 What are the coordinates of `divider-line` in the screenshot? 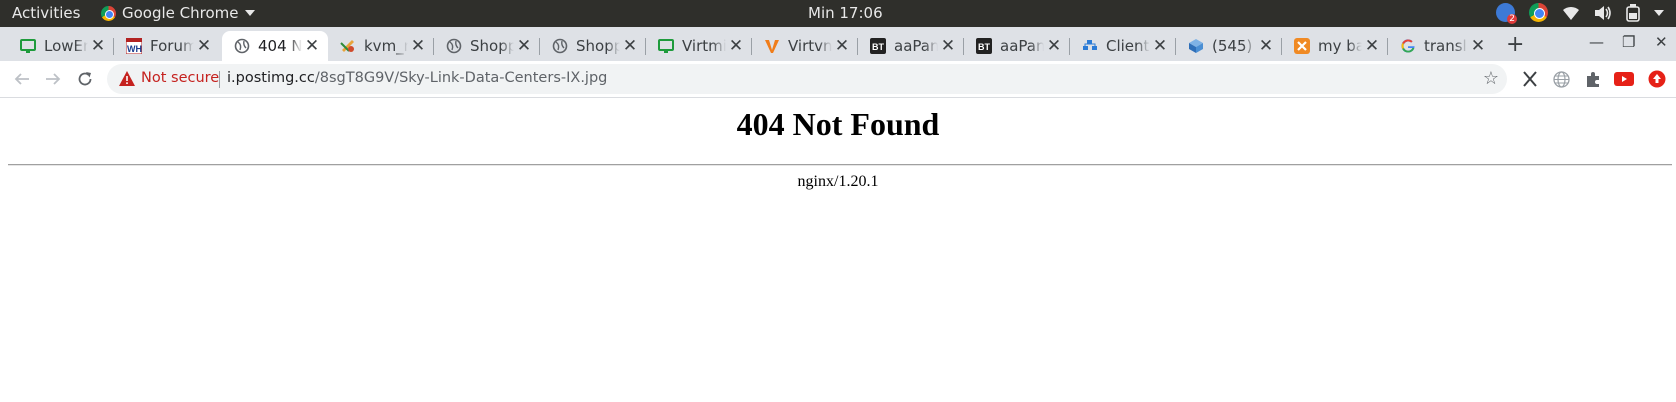 It's located at (840, 165).